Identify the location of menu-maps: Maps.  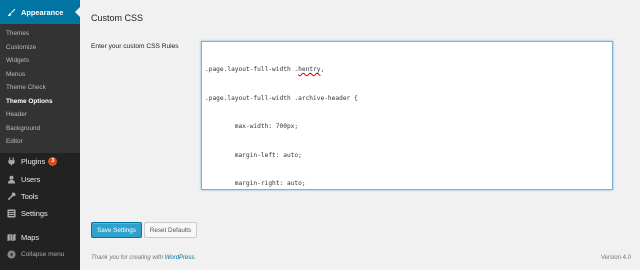
(40, 237).